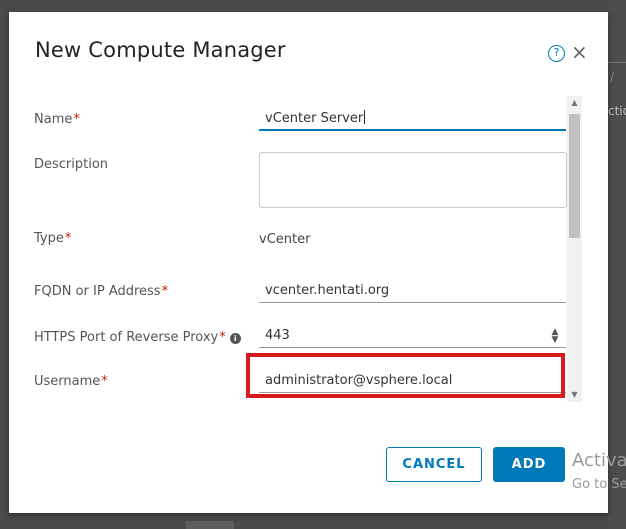 The width and height of the screenshot is (626, 529). What do you see at coordinates (314, 118) in the screenshot?
I see `name-input-value: vCenter Server` at bounding box center [314, 118].